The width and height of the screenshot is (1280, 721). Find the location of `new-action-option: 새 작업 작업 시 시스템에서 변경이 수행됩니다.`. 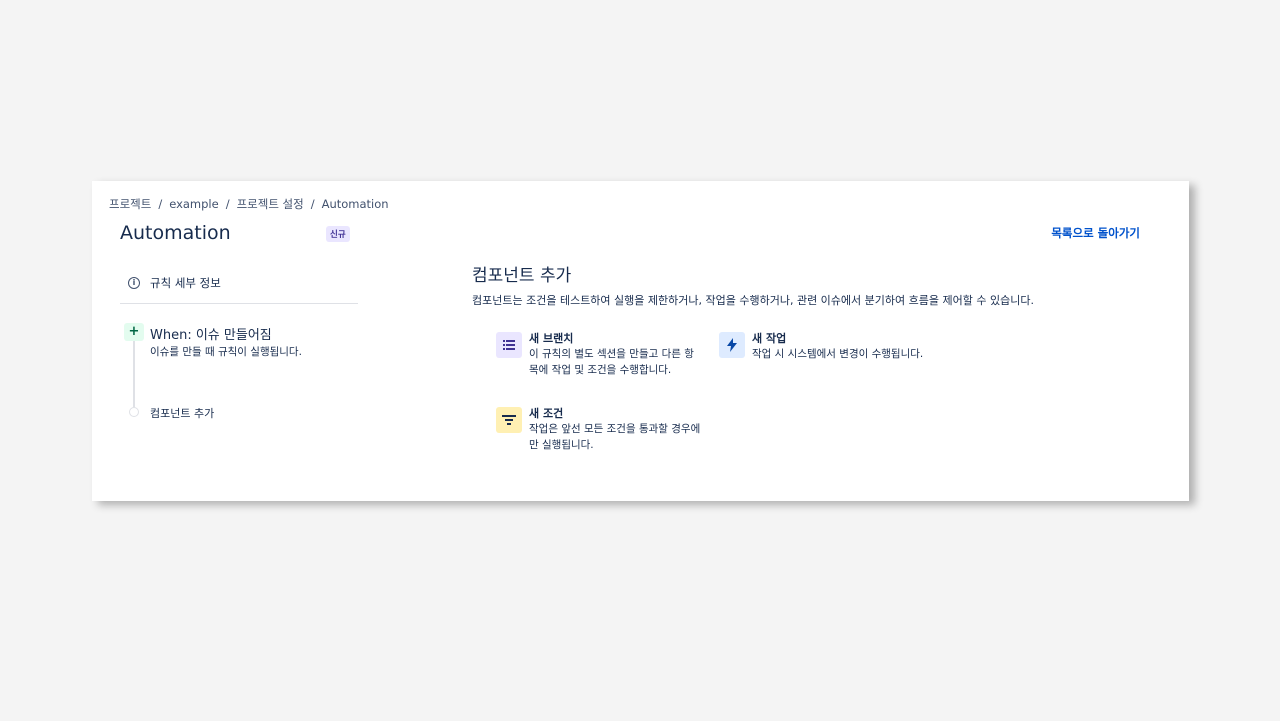

new-action-option: 새 작업 작업 시 시스템에서 변경이 수행됩니다. is located at coordinates (821, 347).